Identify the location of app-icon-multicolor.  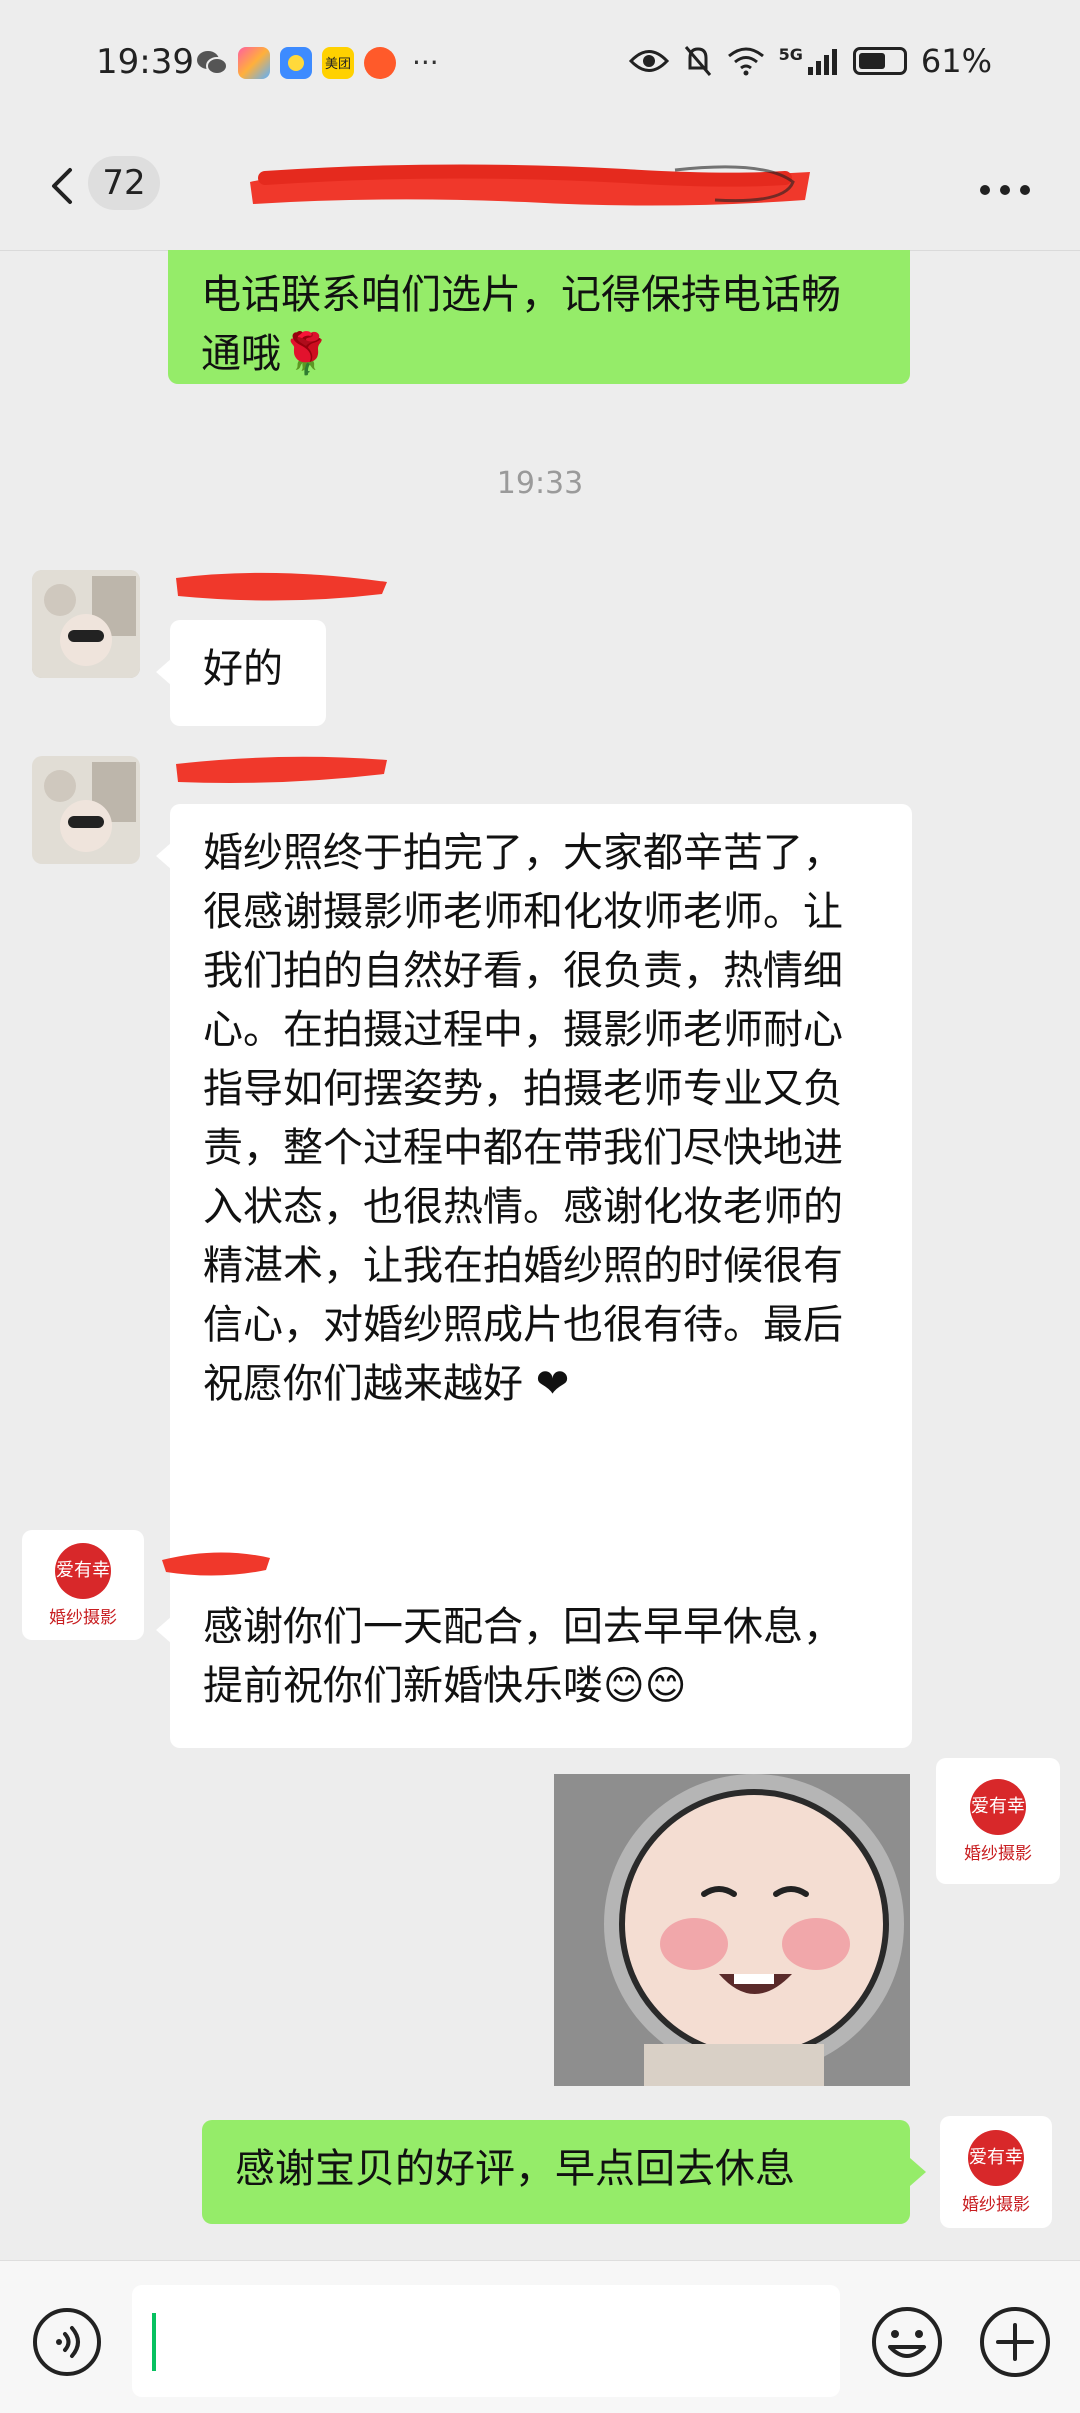
(254, 62).